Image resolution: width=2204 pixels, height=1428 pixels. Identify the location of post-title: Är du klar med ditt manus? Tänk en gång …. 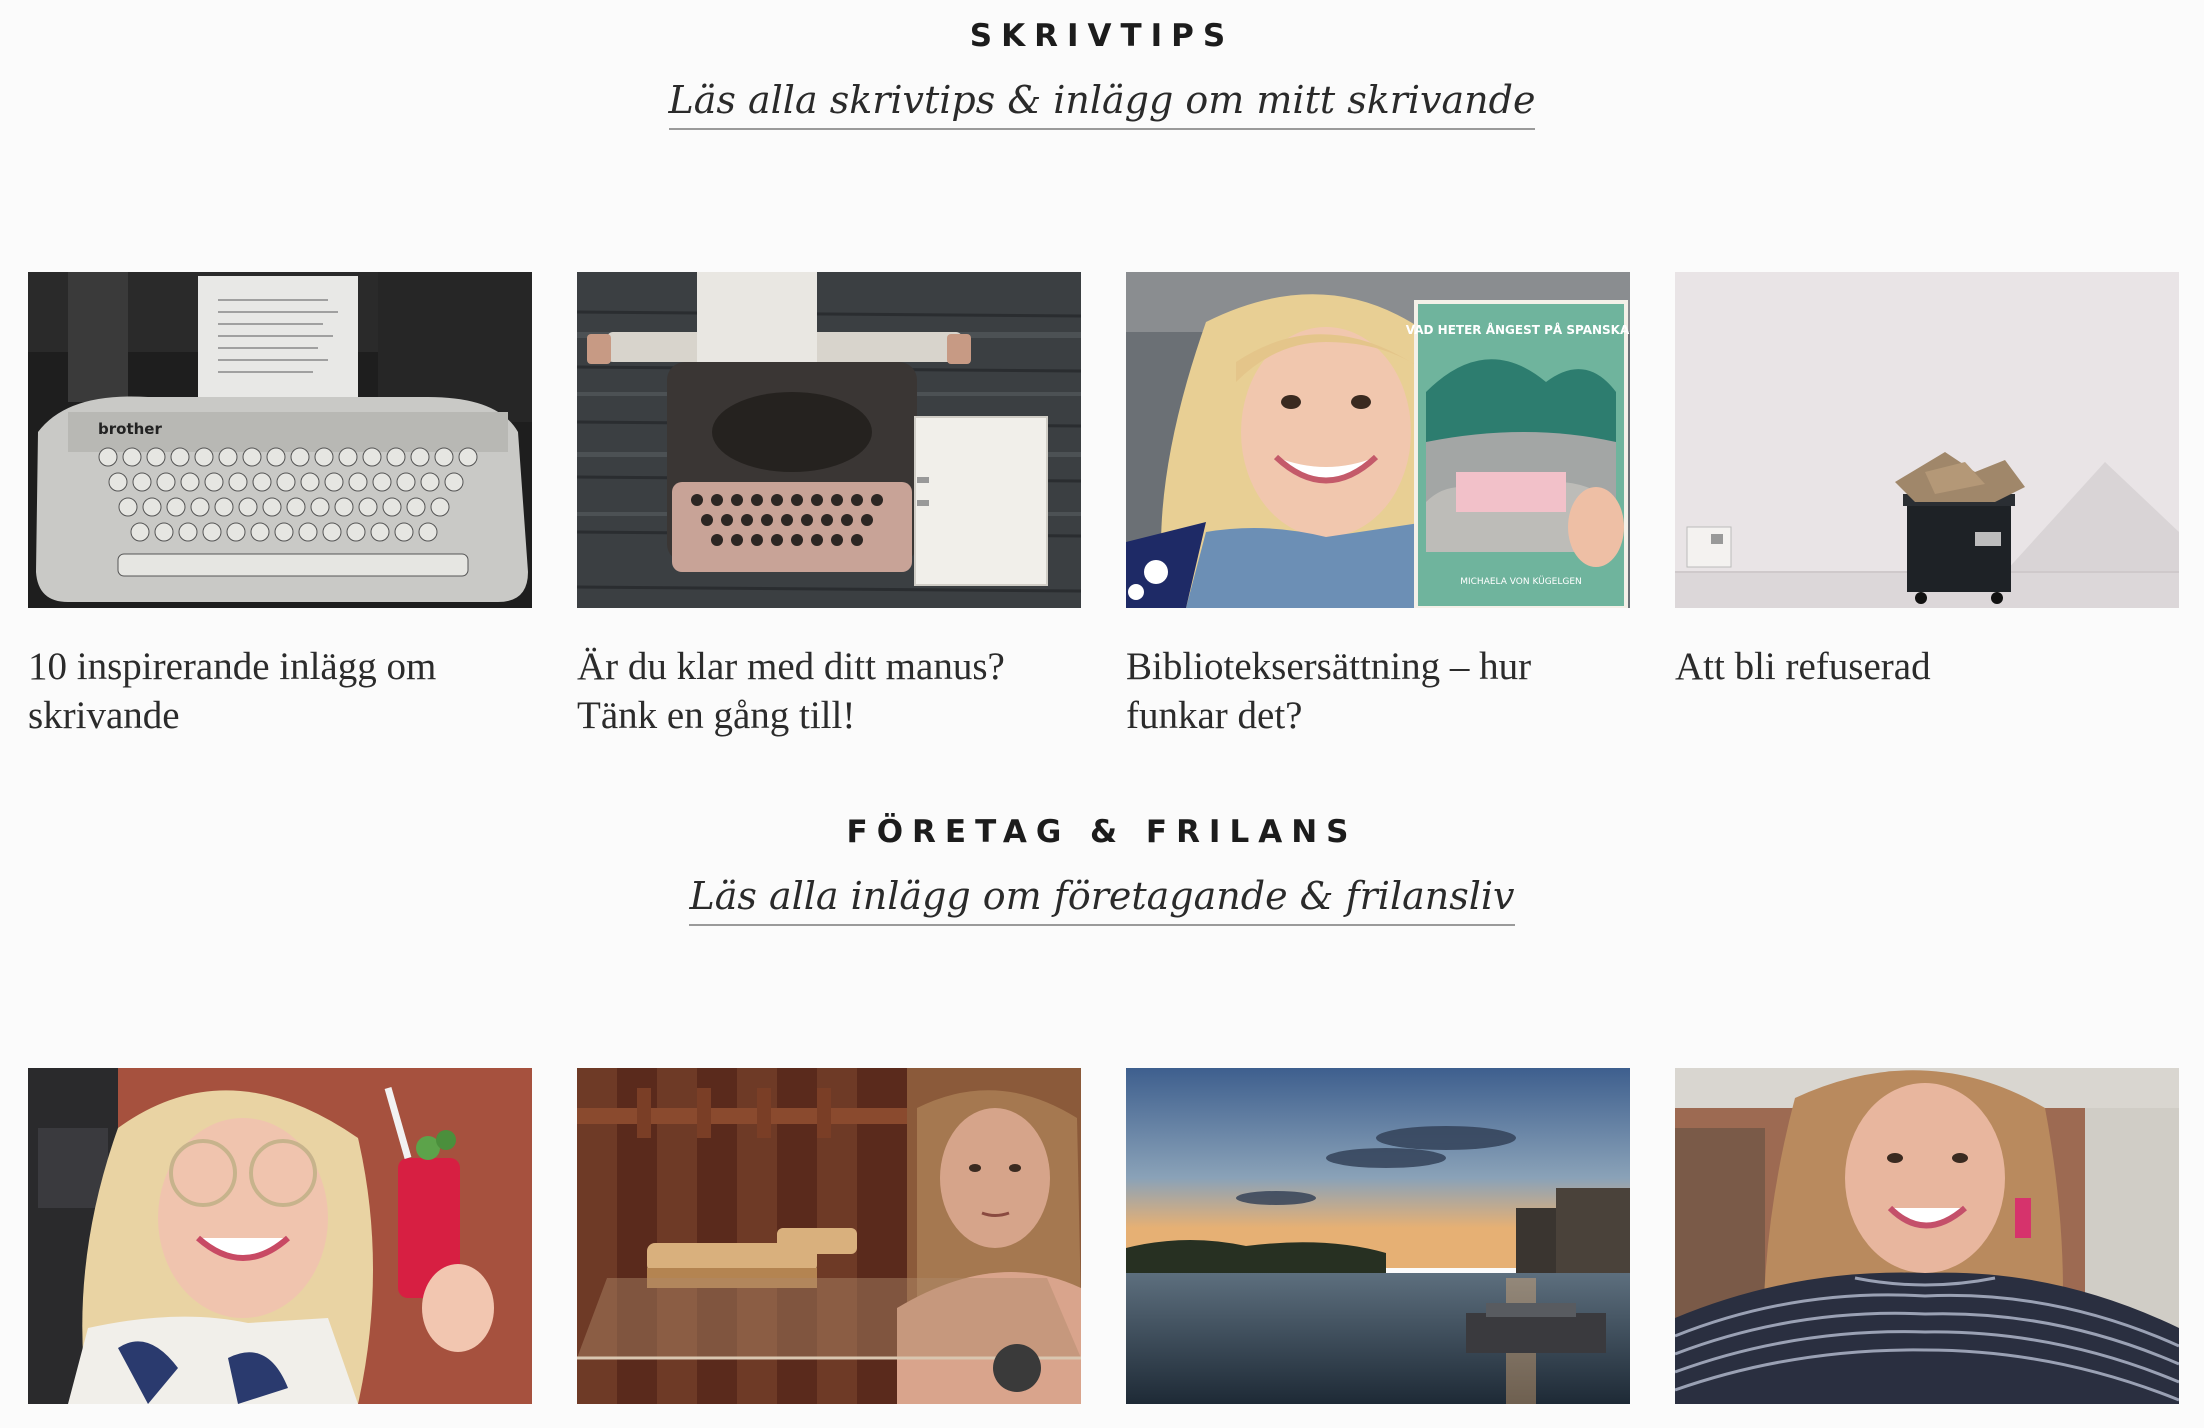
(829, 691).